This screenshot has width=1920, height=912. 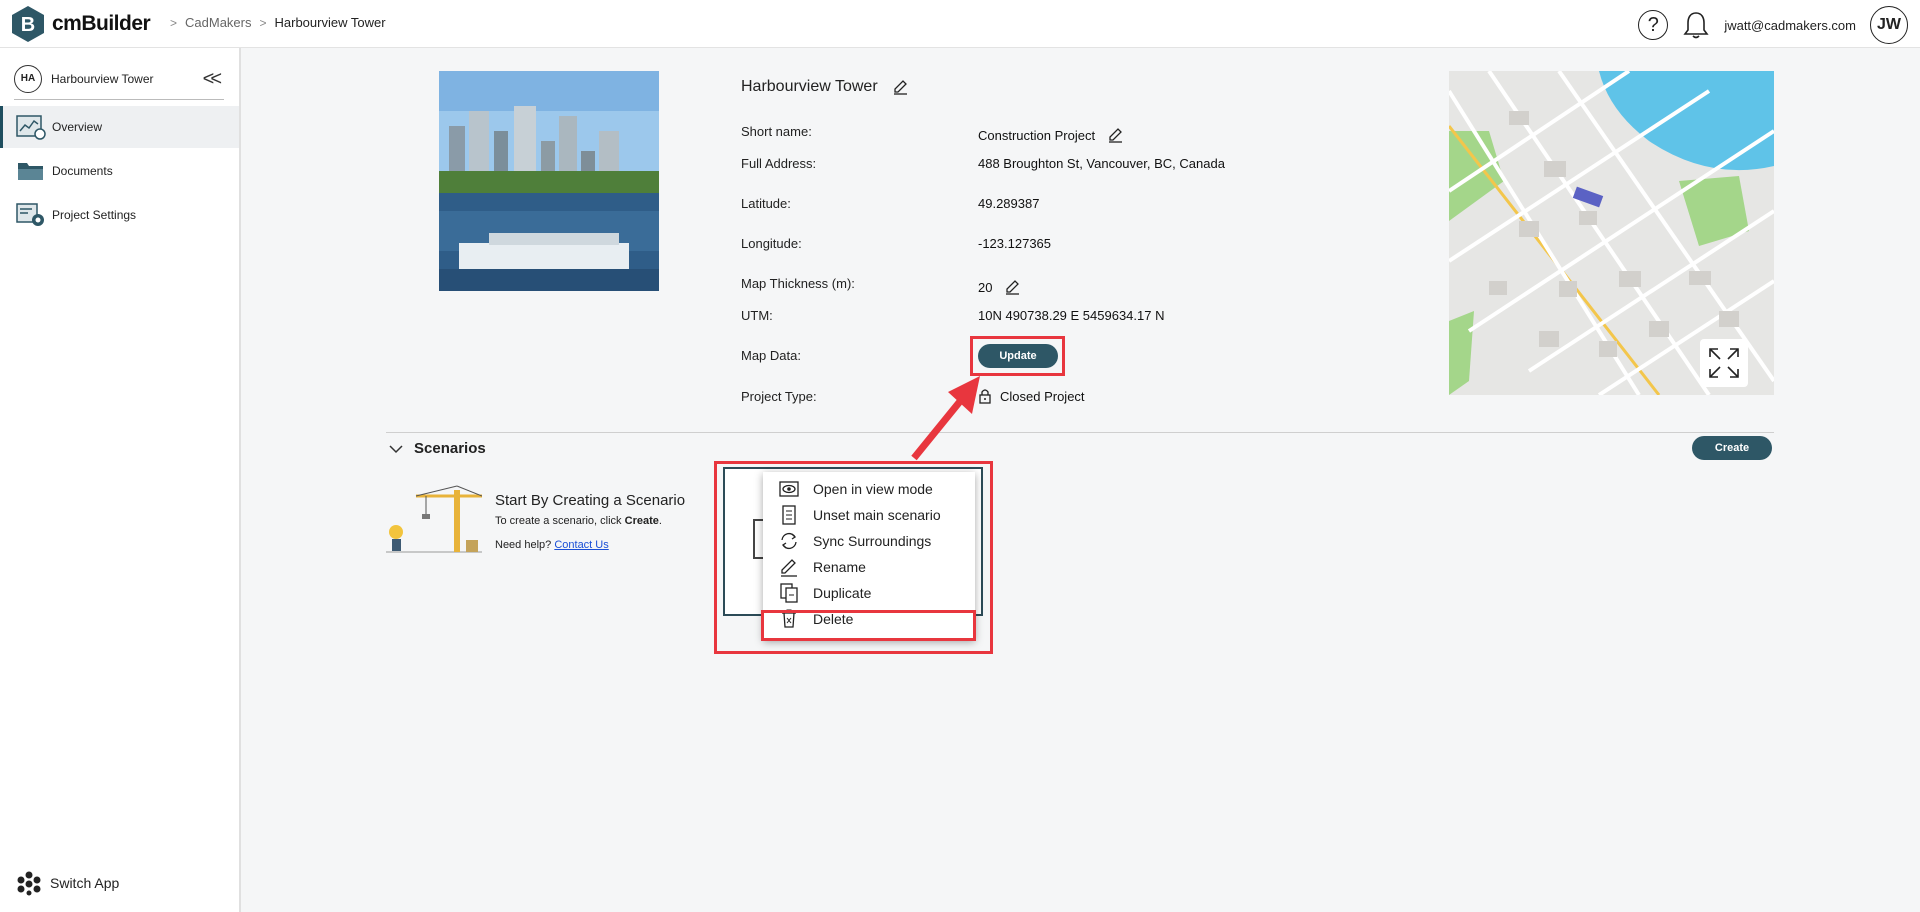 I want to click on utm-label: UTM:, so click(x=757, y=315).